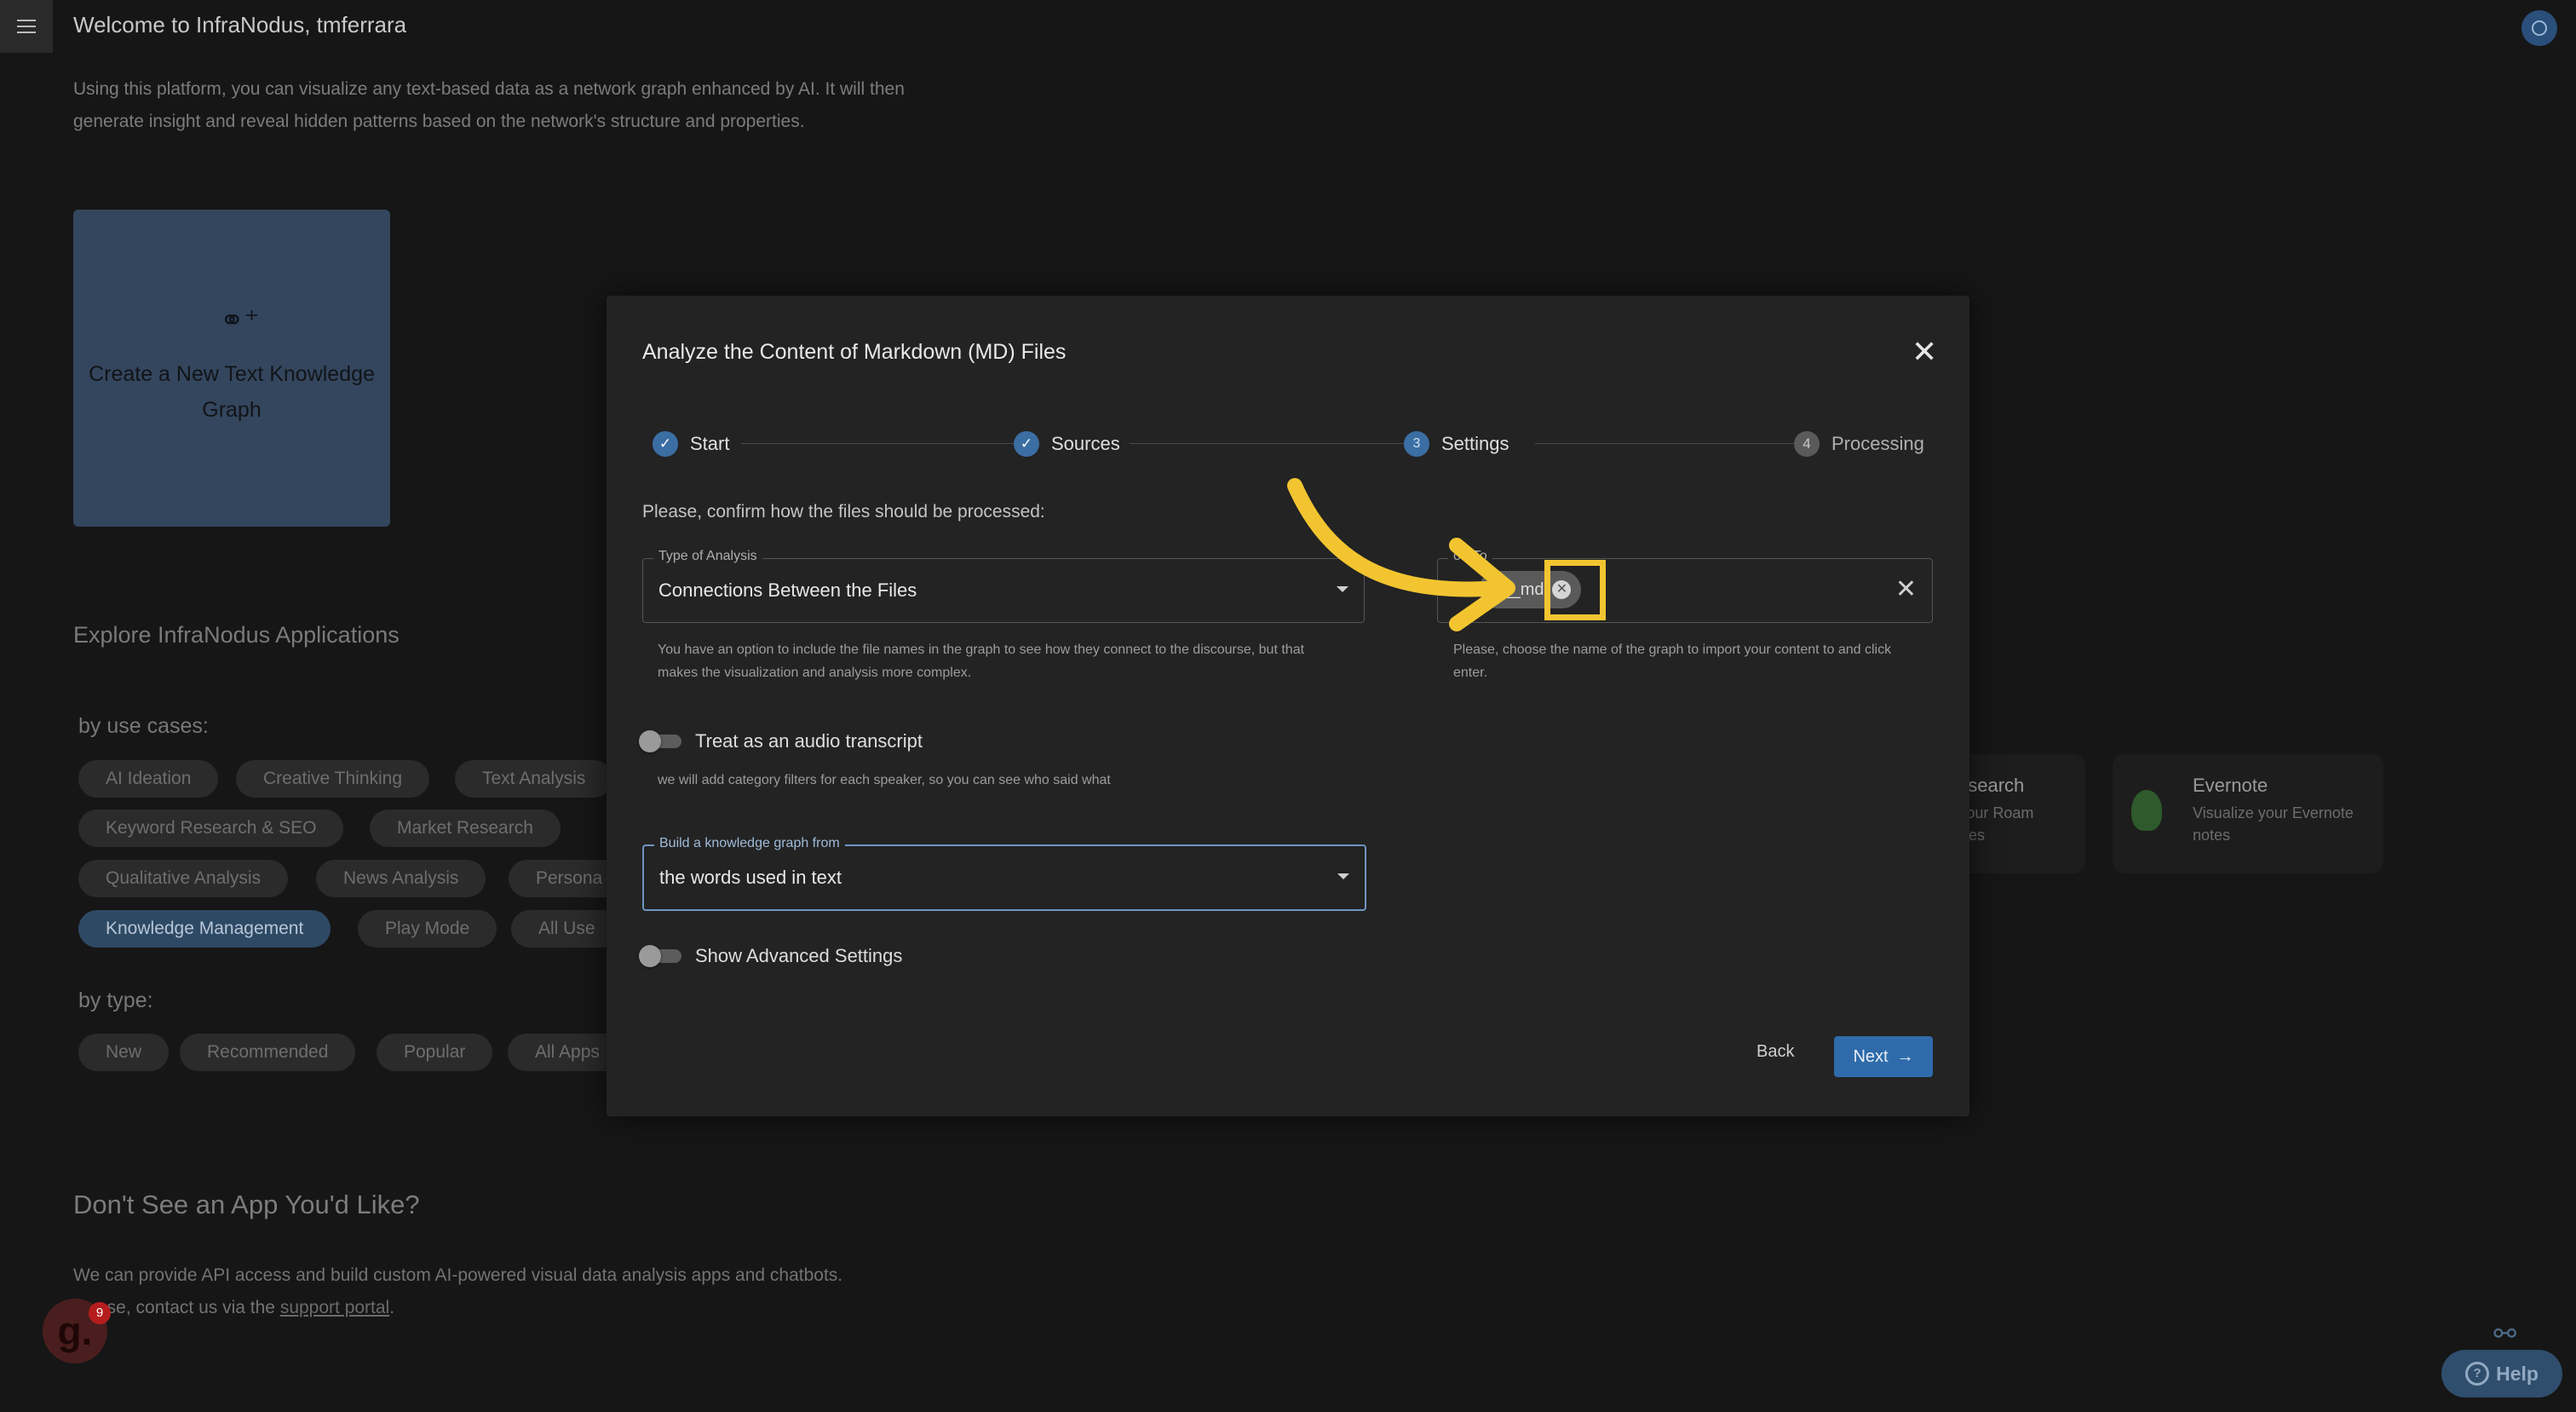 This screenshot has width=2576, height=1412. I want to click on step-settings: 3 Settings, so click(1457, 444).